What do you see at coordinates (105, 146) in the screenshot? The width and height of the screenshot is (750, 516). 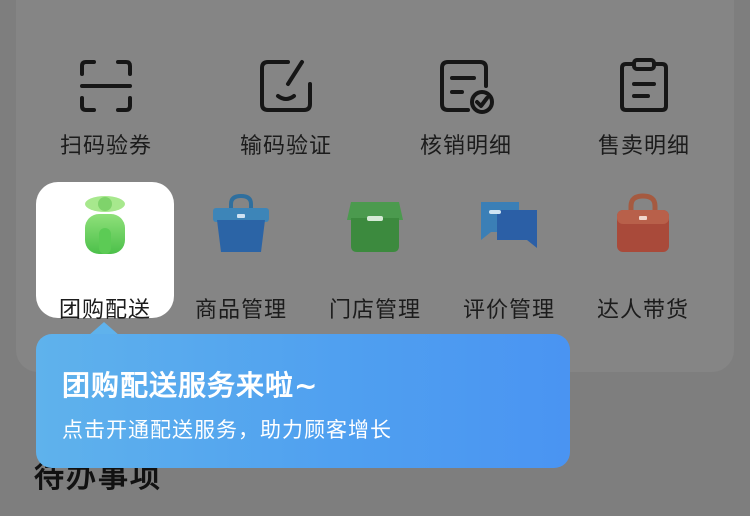 I see `scan-coupon-label: 扫码验券` at bounding box center [105, 146].